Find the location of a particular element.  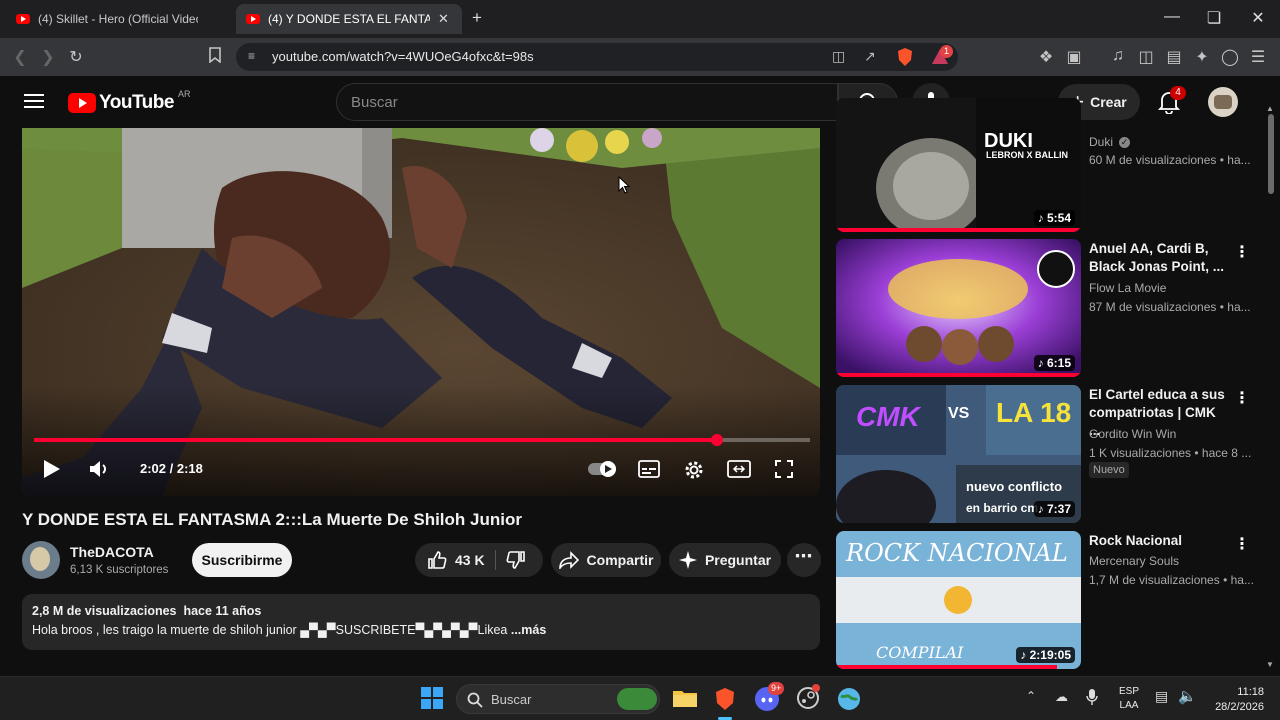

vpn-icon: ◯ is located at coordinates (1230, 57).